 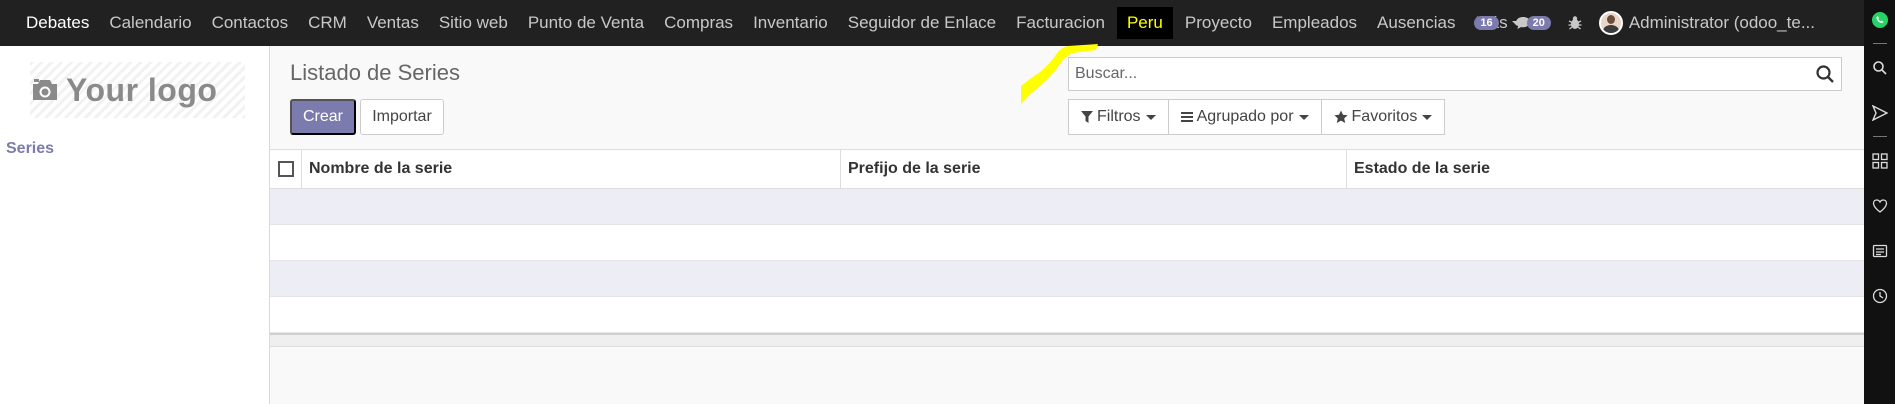 I want to click on nav-item-proyecto: Proyecto, so click(x=1218, y=23).